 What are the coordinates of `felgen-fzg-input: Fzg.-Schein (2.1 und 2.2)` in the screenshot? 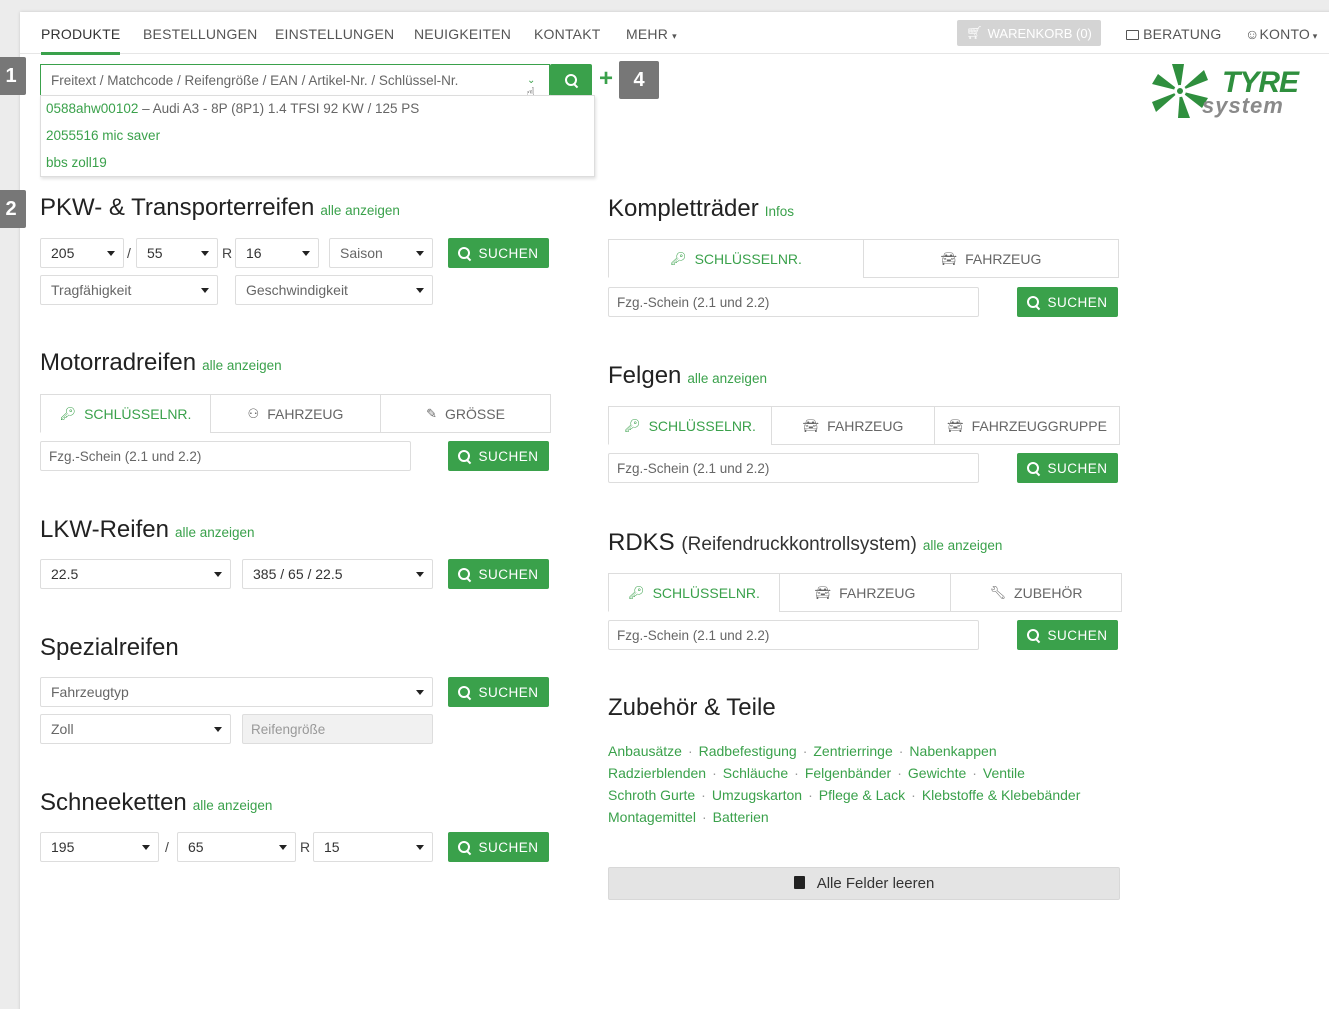 It's located at (793, 468).